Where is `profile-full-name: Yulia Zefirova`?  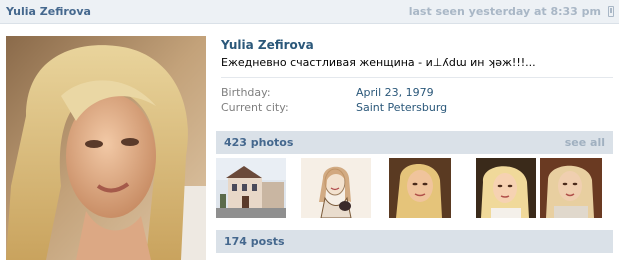
profile-full-name: Yulia Zefirova is located at coordinates (267, 45).